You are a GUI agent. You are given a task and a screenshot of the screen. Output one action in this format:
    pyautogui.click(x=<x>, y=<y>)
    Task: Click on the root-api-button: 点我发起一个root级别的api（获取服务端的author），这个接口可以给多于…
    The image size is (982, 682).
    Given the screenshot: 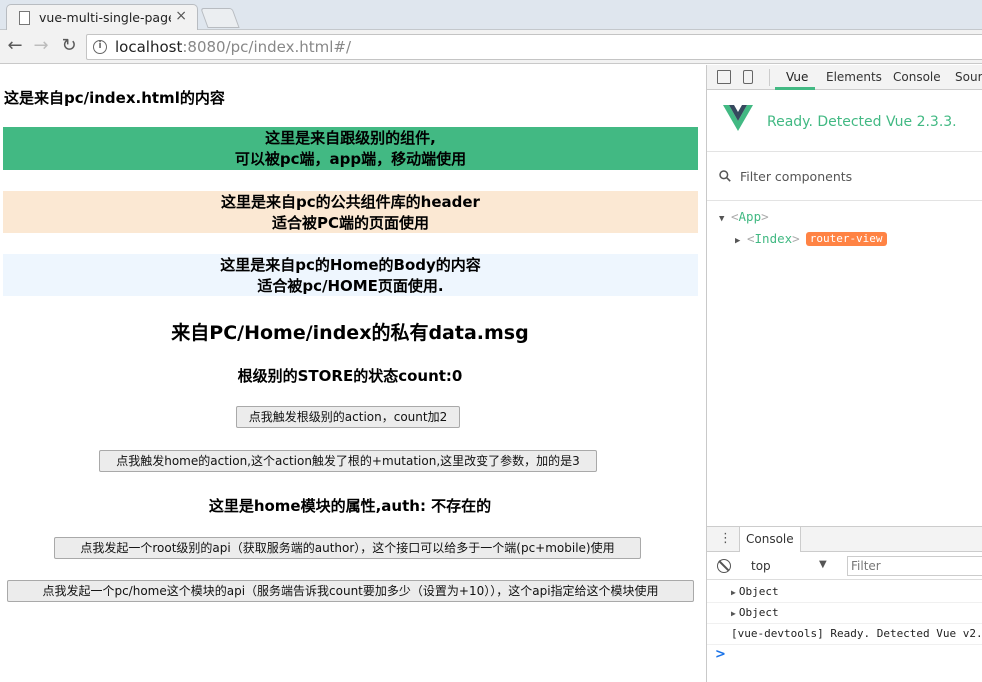 What is the action you would take?
    pyautogui.click(x=347, y=548)
    